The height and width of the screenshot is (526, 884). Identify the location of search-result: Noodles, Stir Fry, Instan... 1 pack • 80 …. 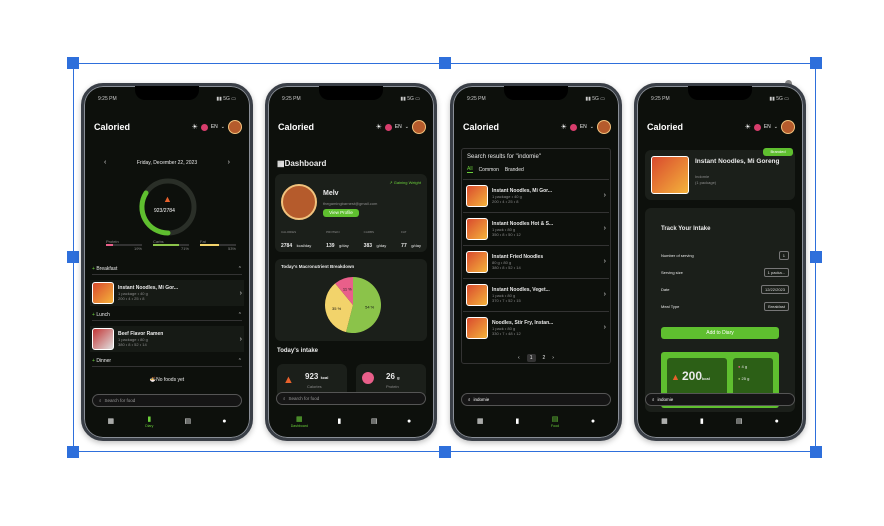
(536, 327).